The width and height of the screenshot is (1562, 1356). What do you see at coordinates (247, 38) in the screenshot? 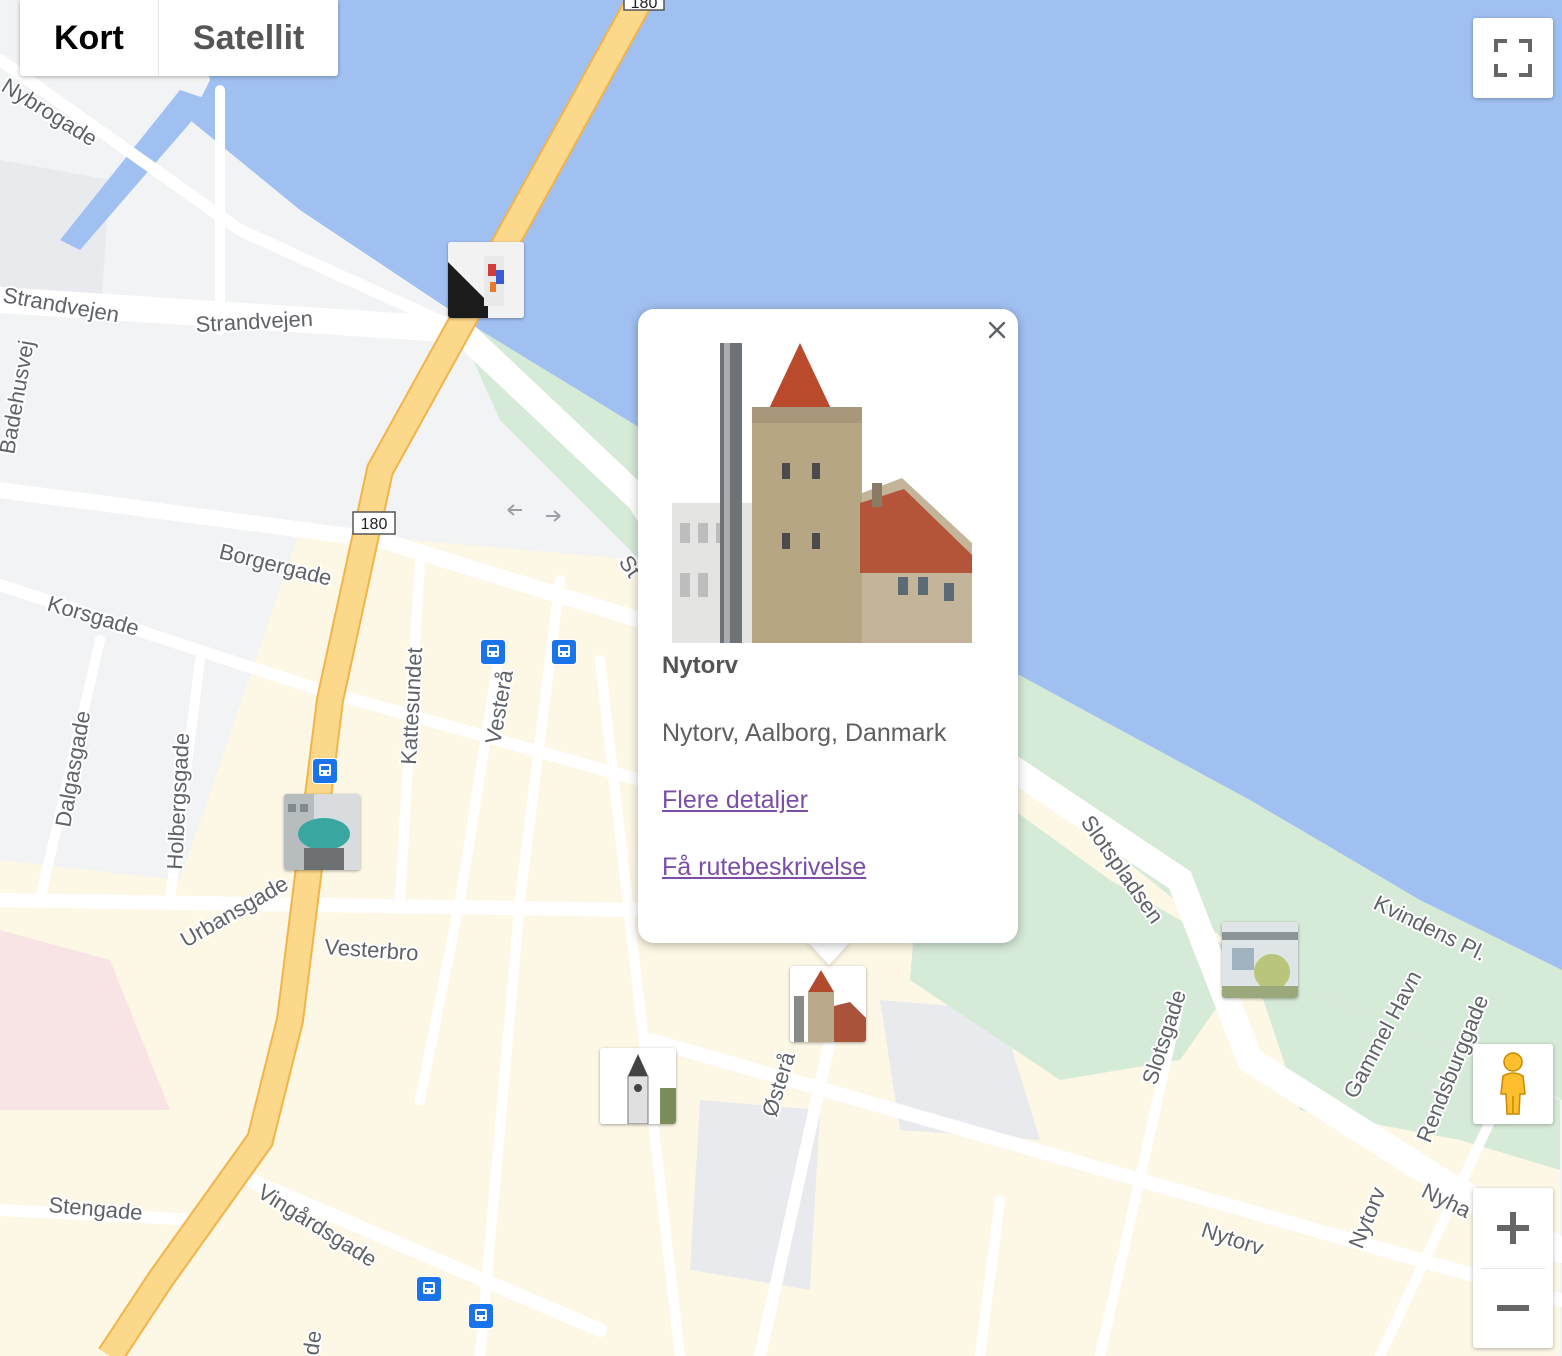
I see `map-type-satellite-button: Satellit` at bounding box center [247, 38].